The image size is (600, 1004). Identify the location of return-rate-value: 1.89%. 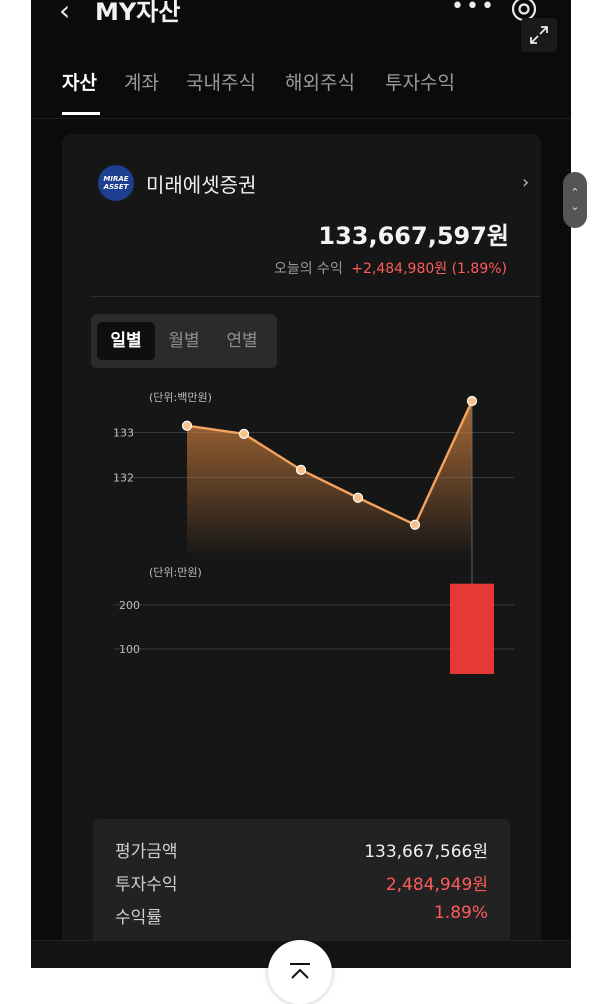
(460, 913).